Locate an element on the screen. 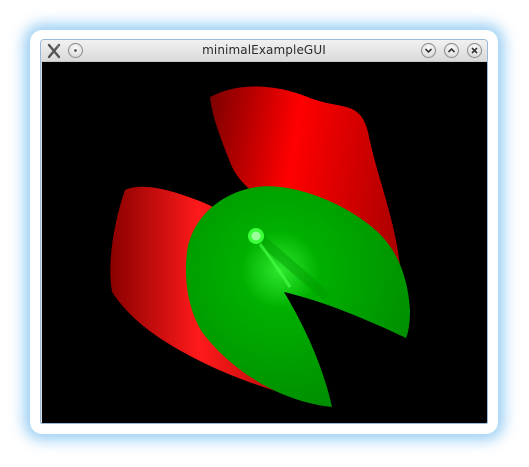  chevron-down-icon is located at coordinates (428, 51).